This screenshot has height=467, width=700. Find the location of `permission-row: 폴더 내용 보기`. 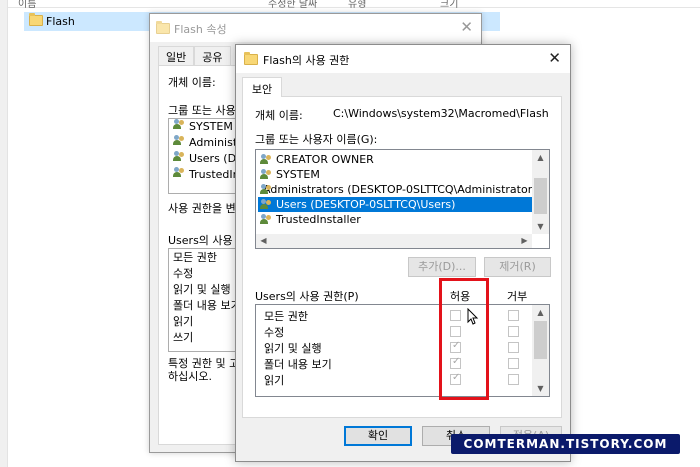

permission-row: 폴더 내용 보기 is located at coordinates (395, 363).